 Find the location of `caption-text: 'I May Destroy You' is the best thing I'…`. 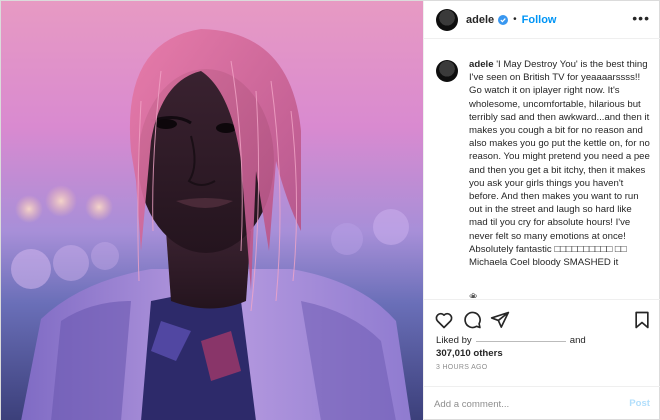

caption-text: 'I May Destroy You' is the best thing I'… is located at coordinates (559, 164).